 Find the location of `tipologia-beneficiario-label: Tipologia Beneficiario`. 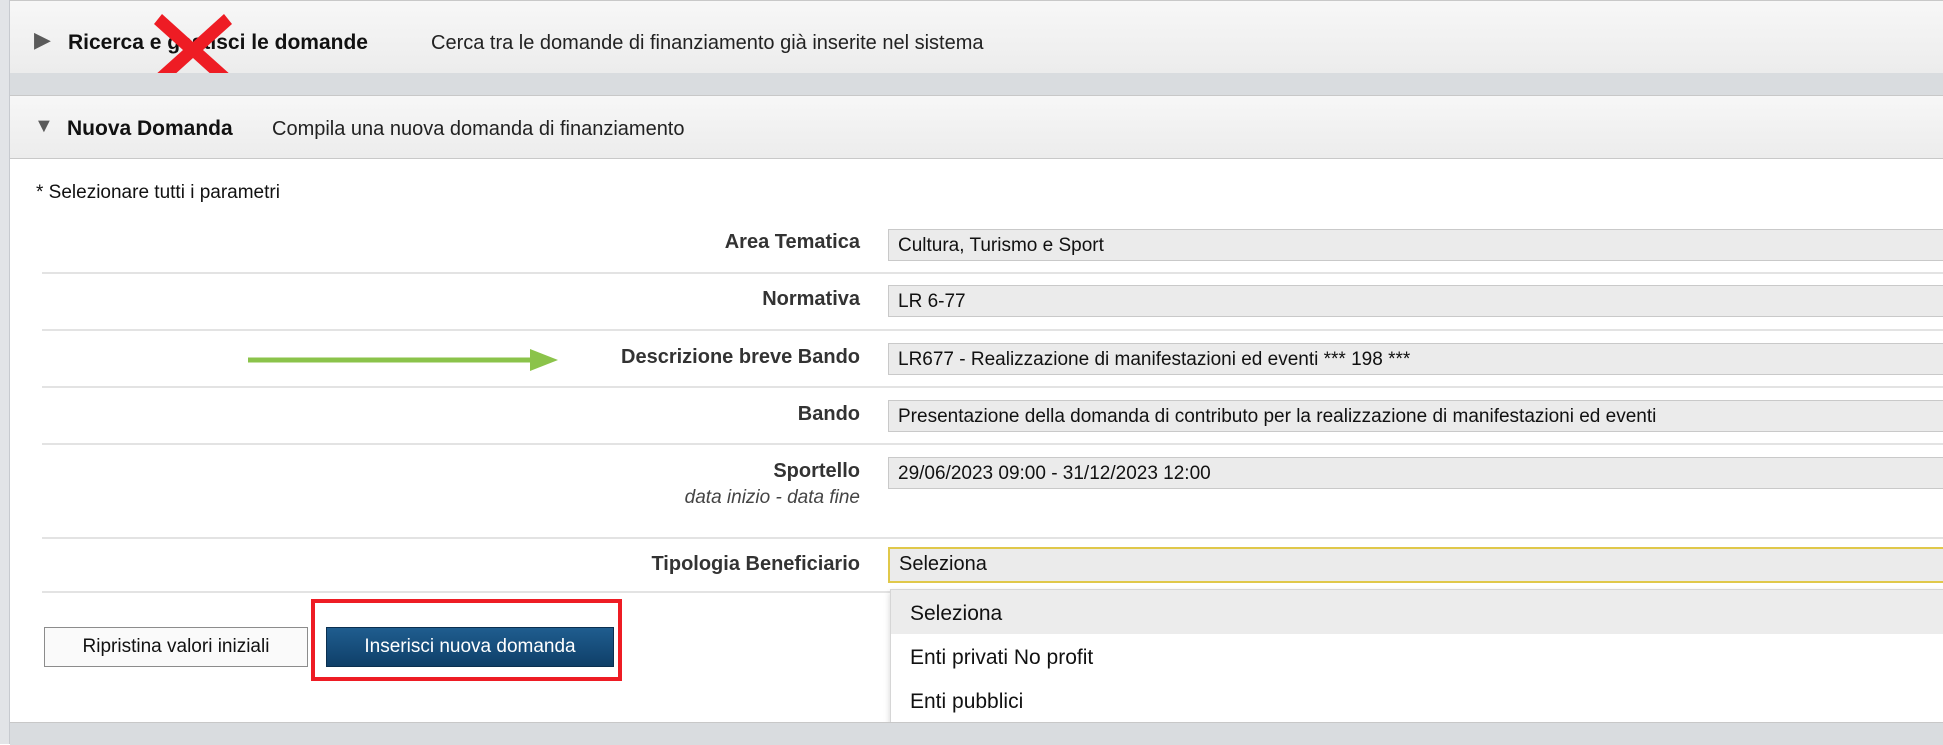

tipologia-beneficiario-label: Tipologia Beneficiario is located at coordinates (755, 564).